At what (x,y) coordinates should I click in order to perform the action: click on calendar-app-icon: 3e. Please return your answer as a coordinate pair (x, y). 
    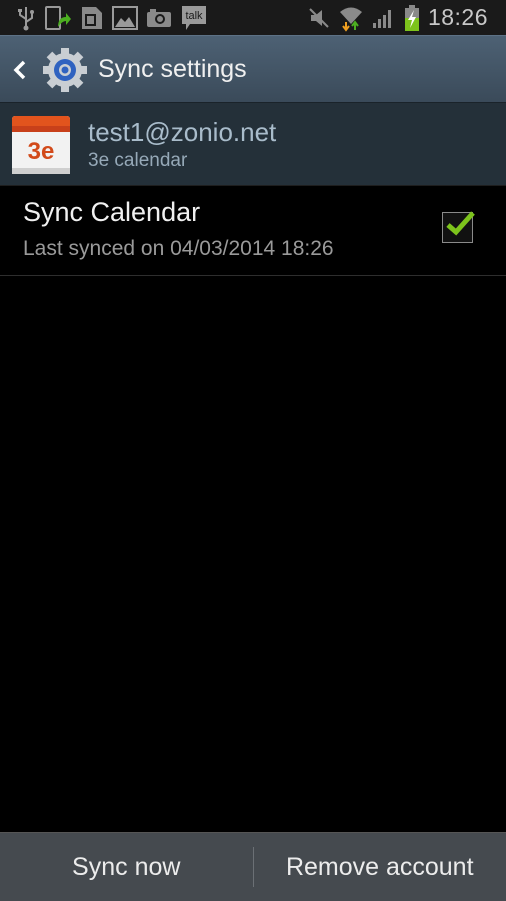
    Looking at the image, I should click on (41, 144).